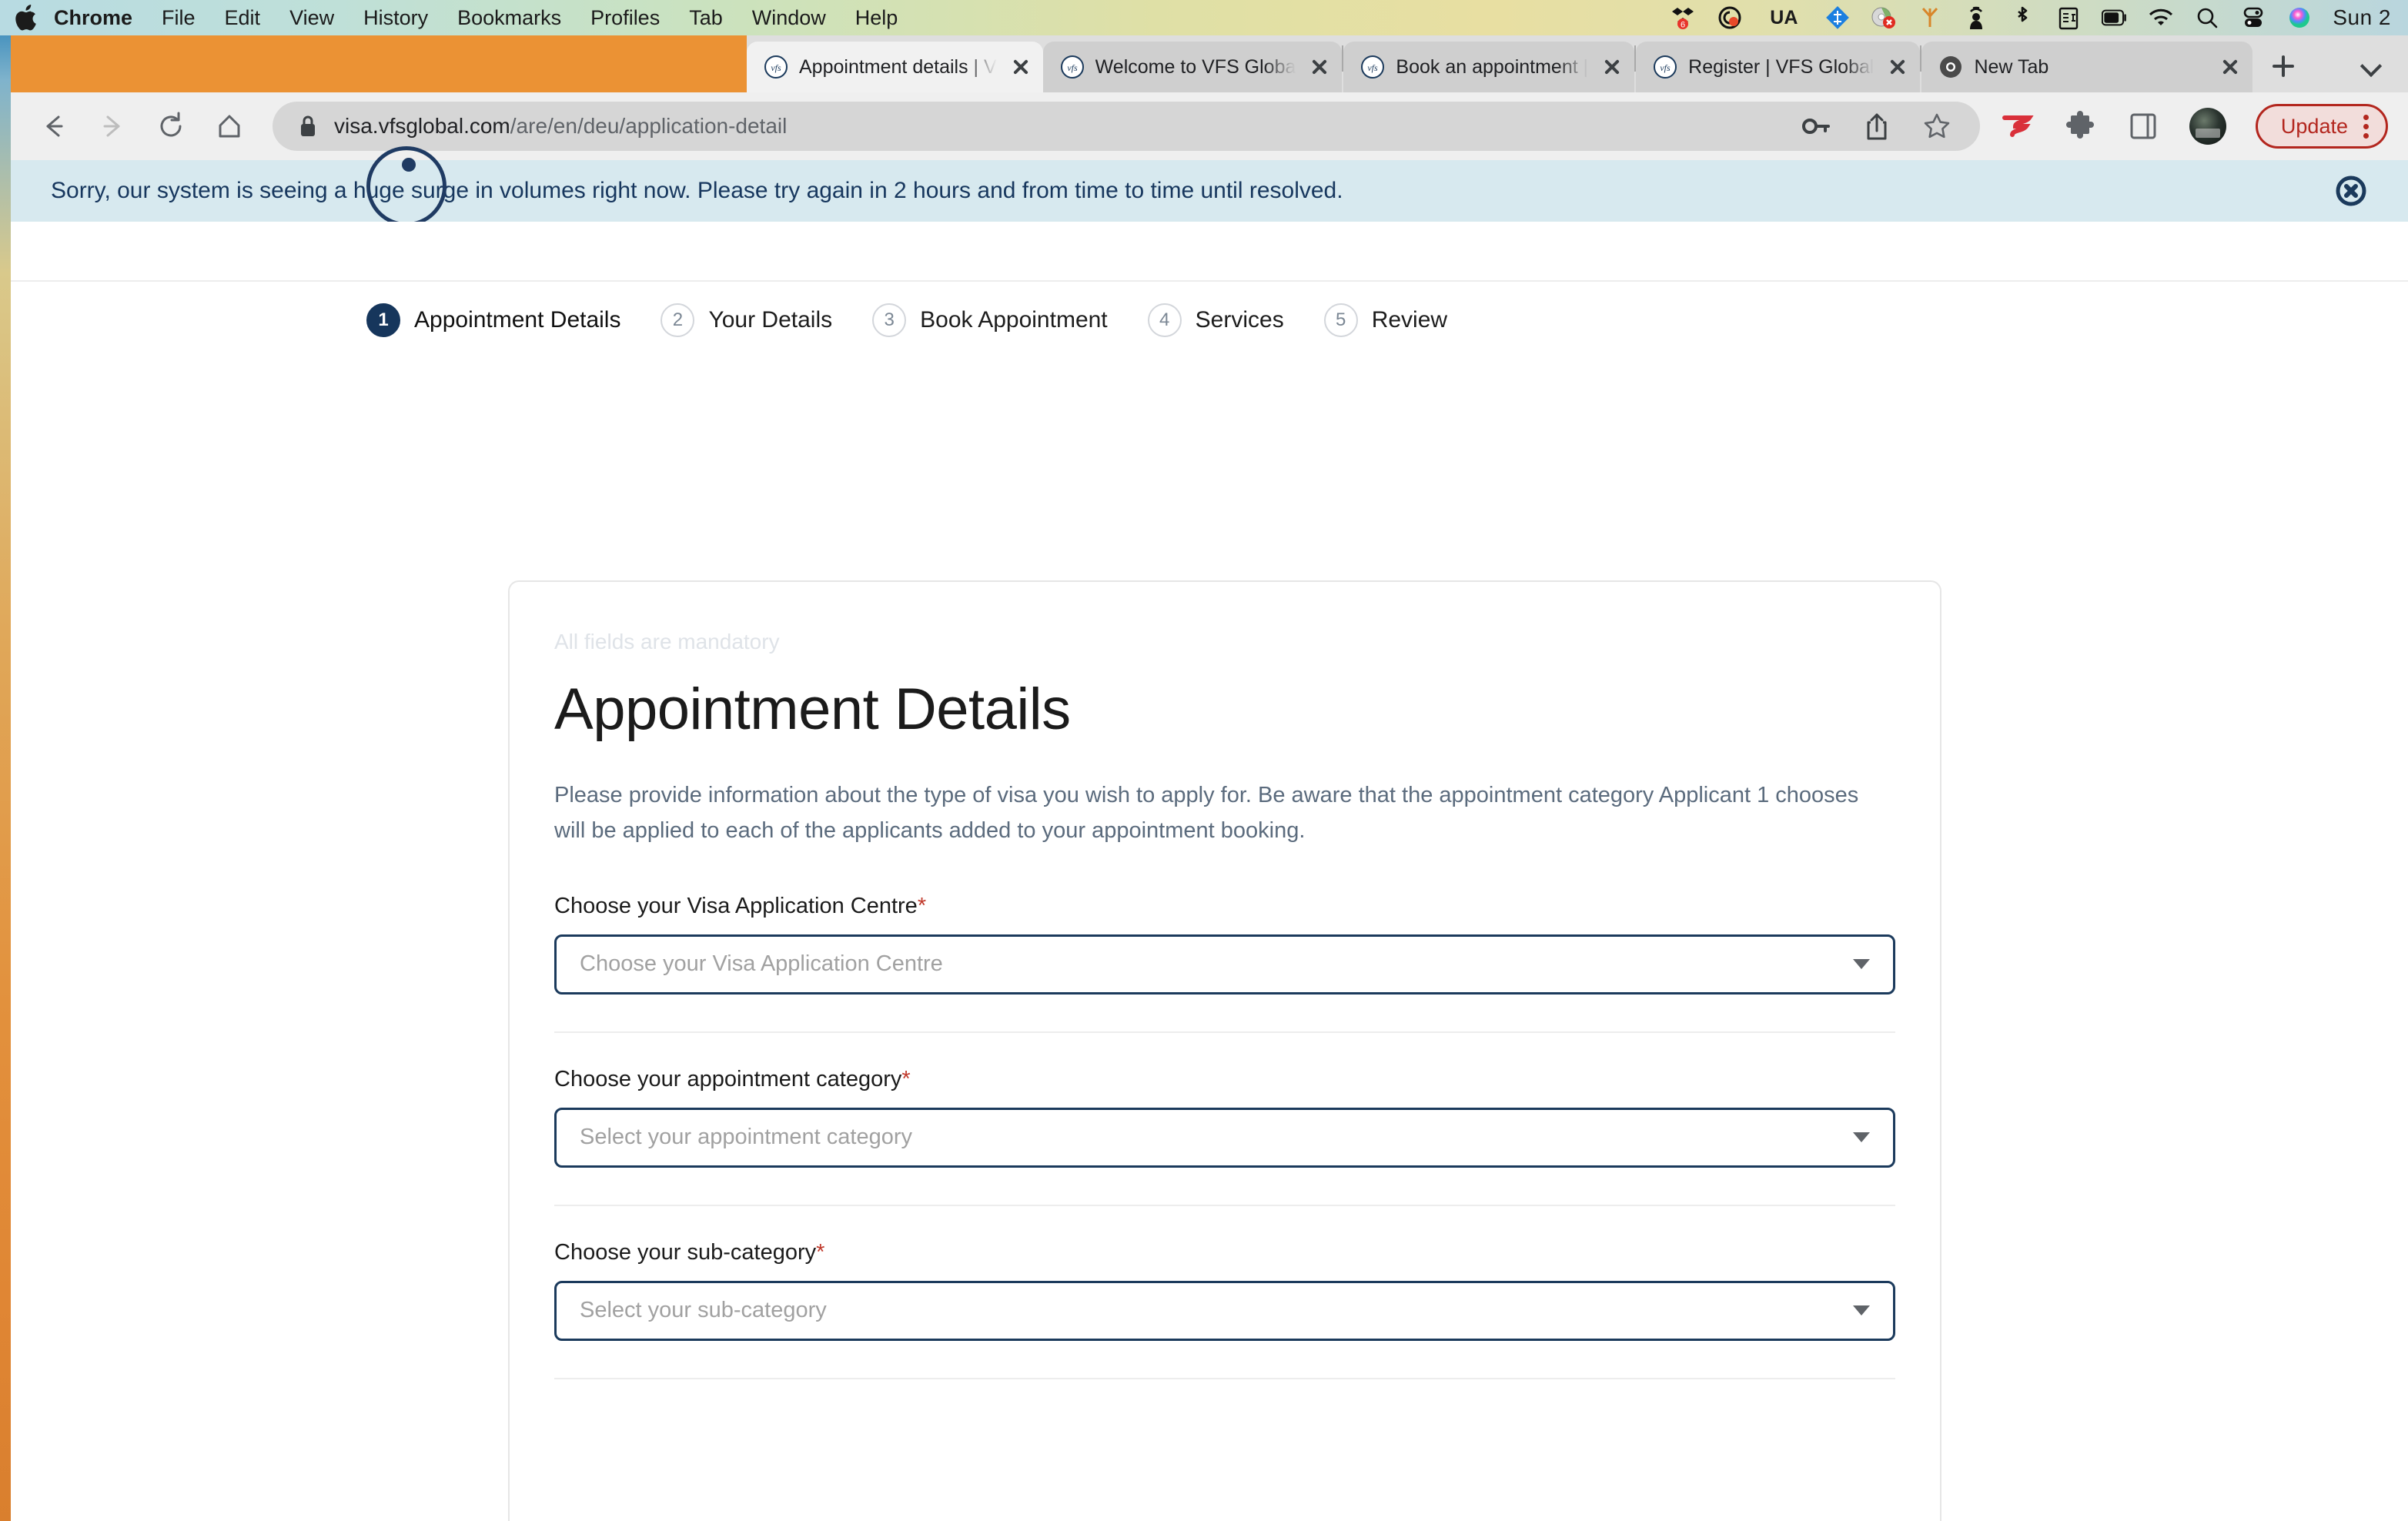 The height and width of the screenshot is (1521, 2408). Describe the element at coordinates (625, 18) in the screenshot. I see `menu-item-profiles: Profiles` at that location.